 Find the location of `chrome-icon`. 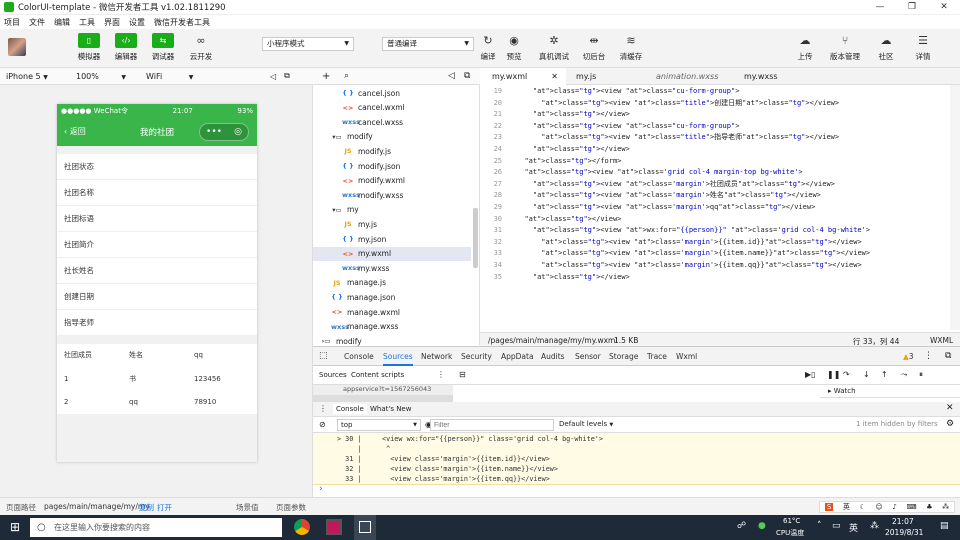

chrome-icon is located at coordinates (302, 527).